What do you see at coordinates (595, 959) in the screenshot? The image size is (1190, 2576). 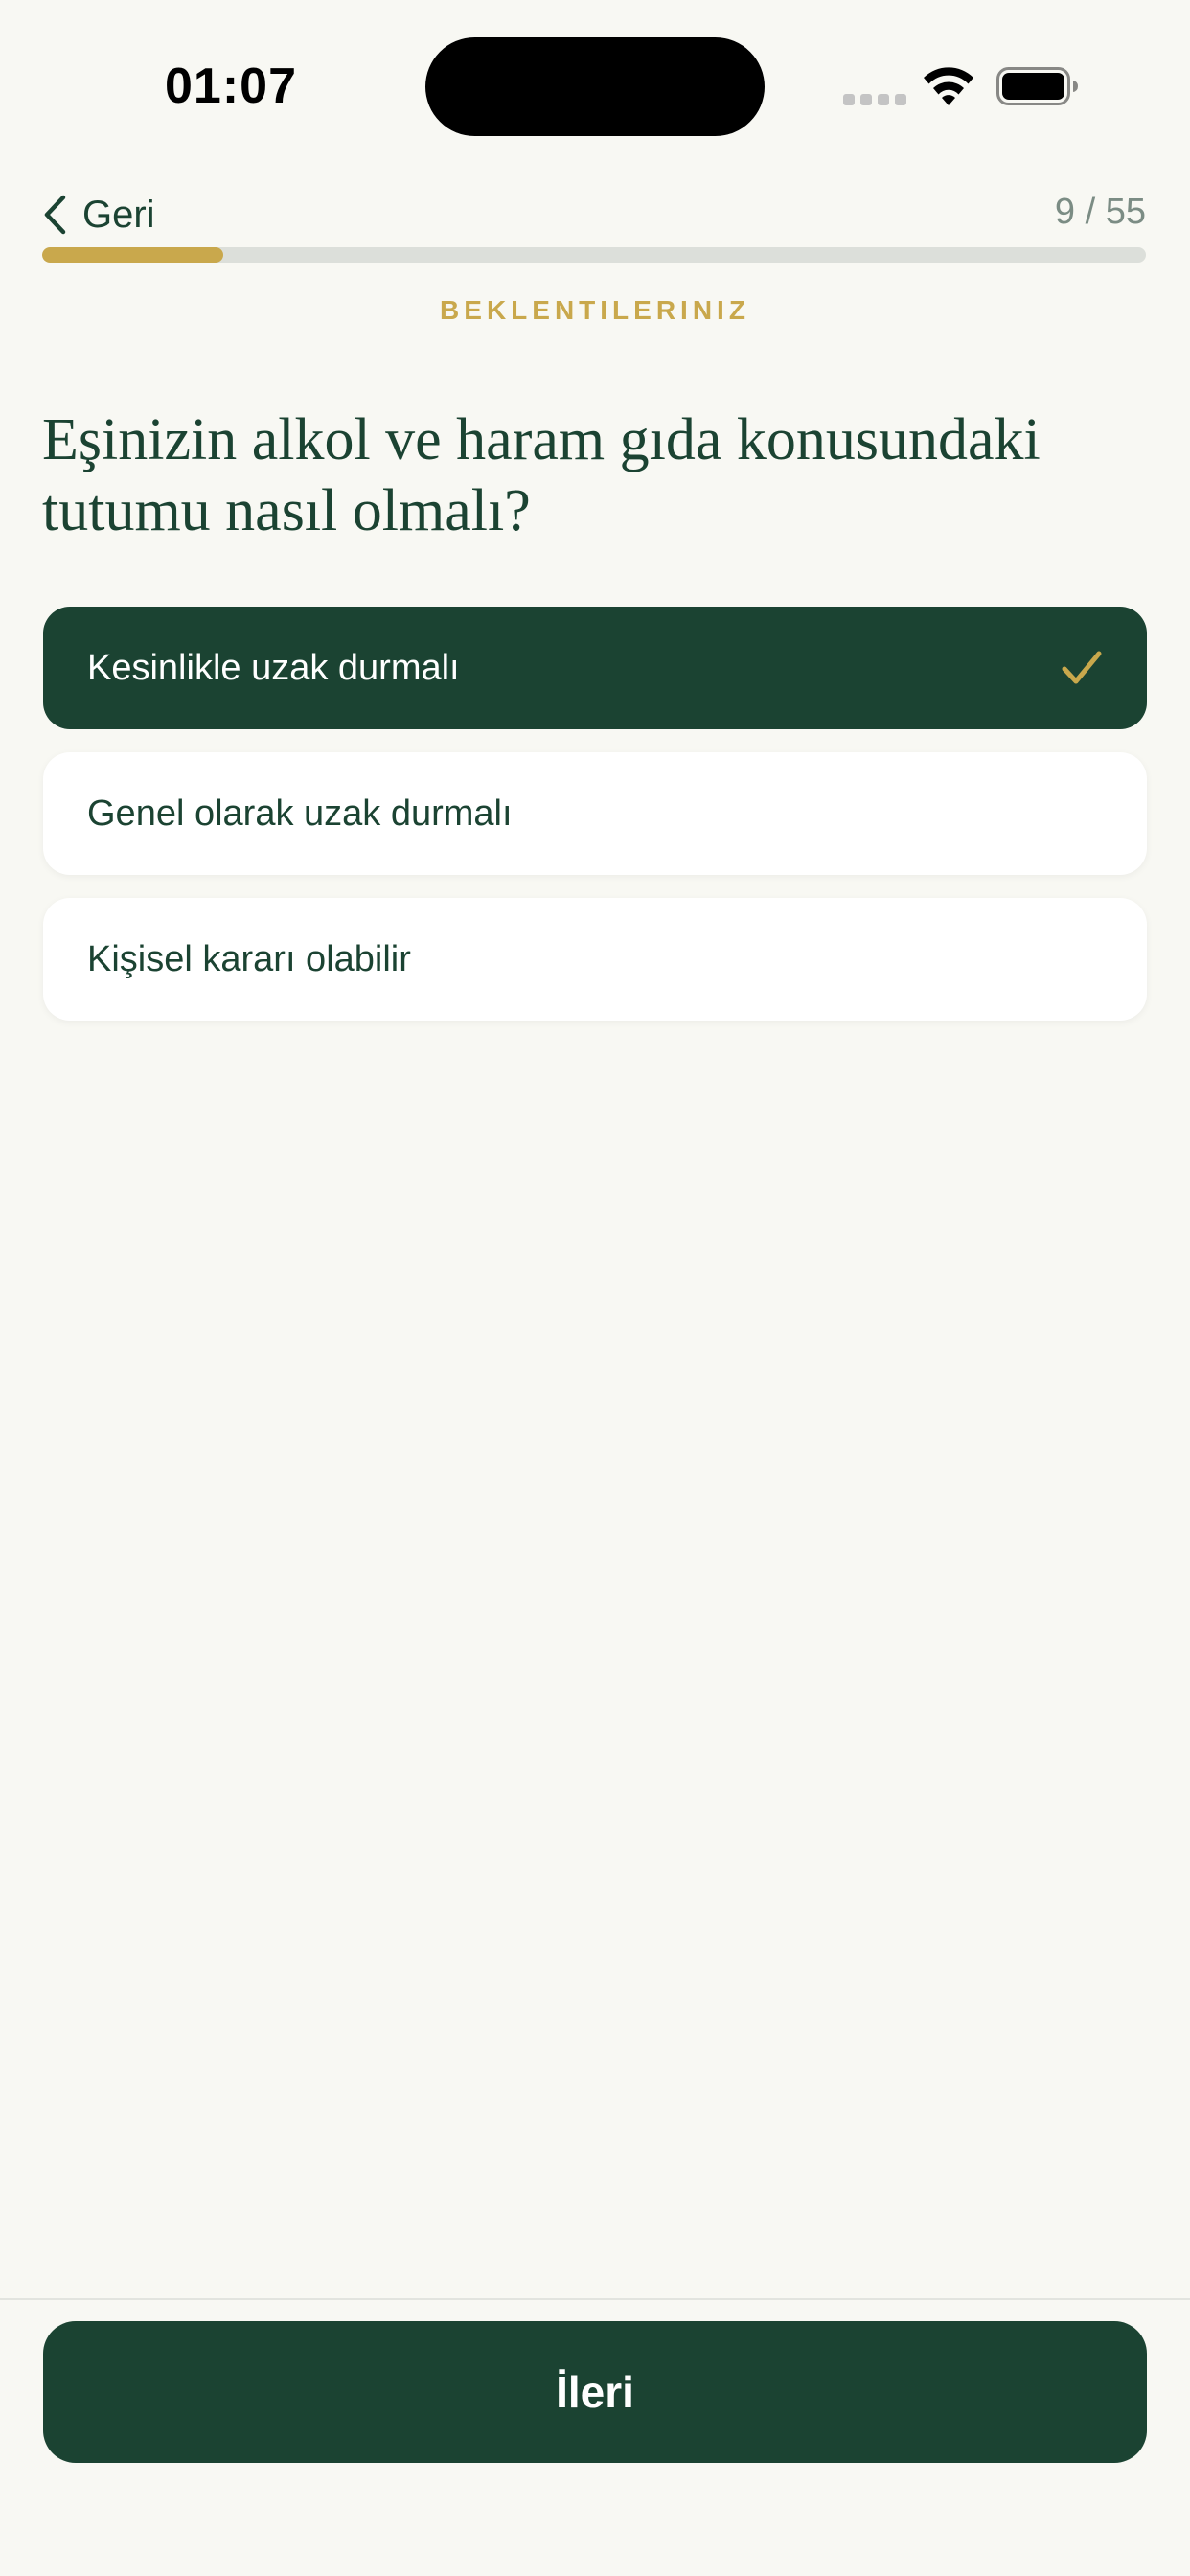 I see `option-item: Kişisel kararı olabilir` at bounding box center [595, 959].